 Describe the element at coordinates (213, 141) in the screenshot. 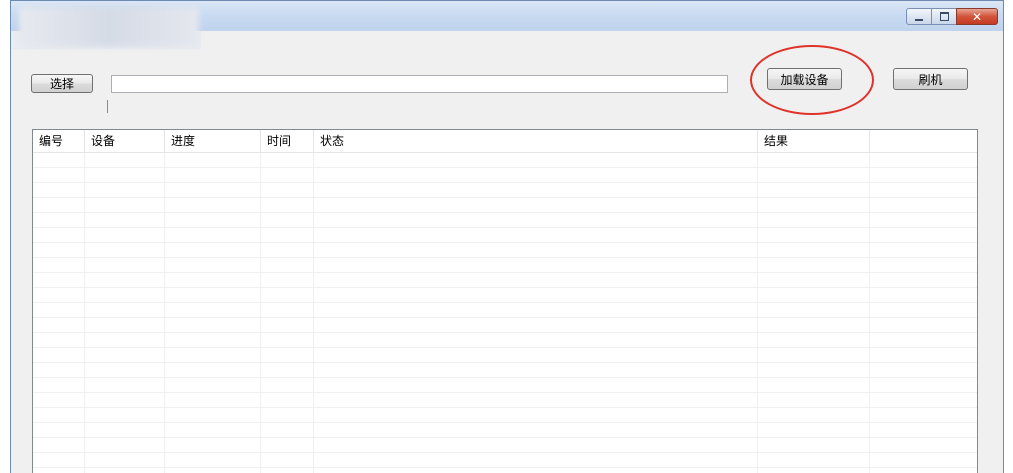

I see `column-header-progress: 进度` at that location.